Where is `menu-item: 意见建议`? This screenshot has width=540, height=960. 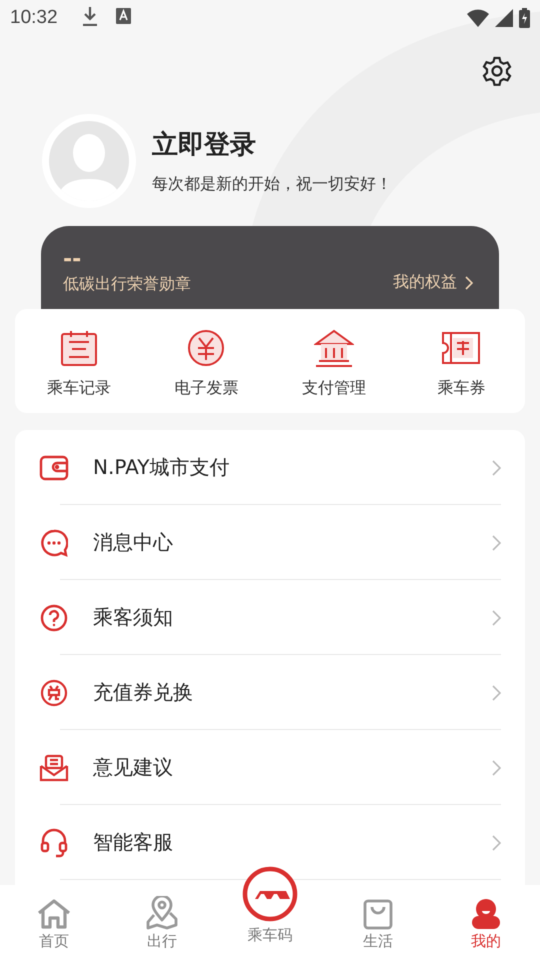
menu-item: 意见建议 is located at coordinates (292, 767).